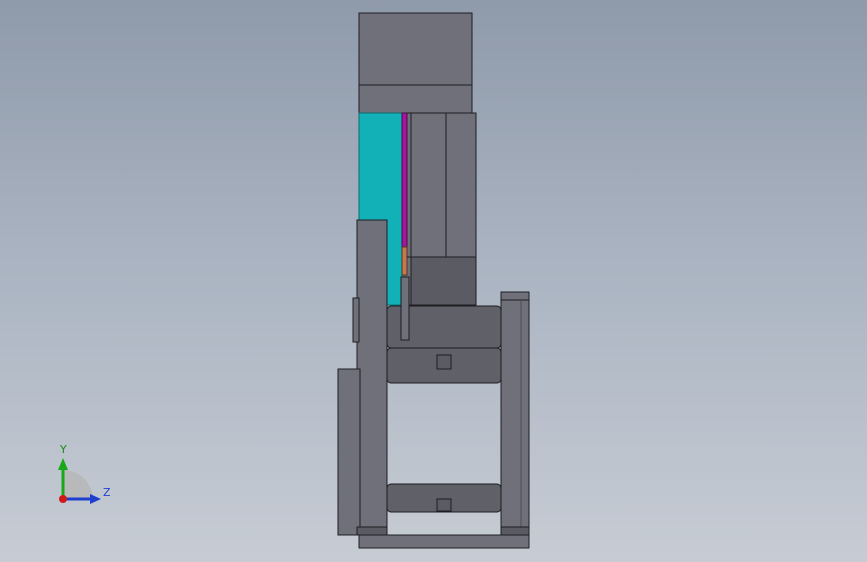 The height and width of the screenshot is (562, 867). I want to click on z-axis-arrow-icon, so click(95, 499).